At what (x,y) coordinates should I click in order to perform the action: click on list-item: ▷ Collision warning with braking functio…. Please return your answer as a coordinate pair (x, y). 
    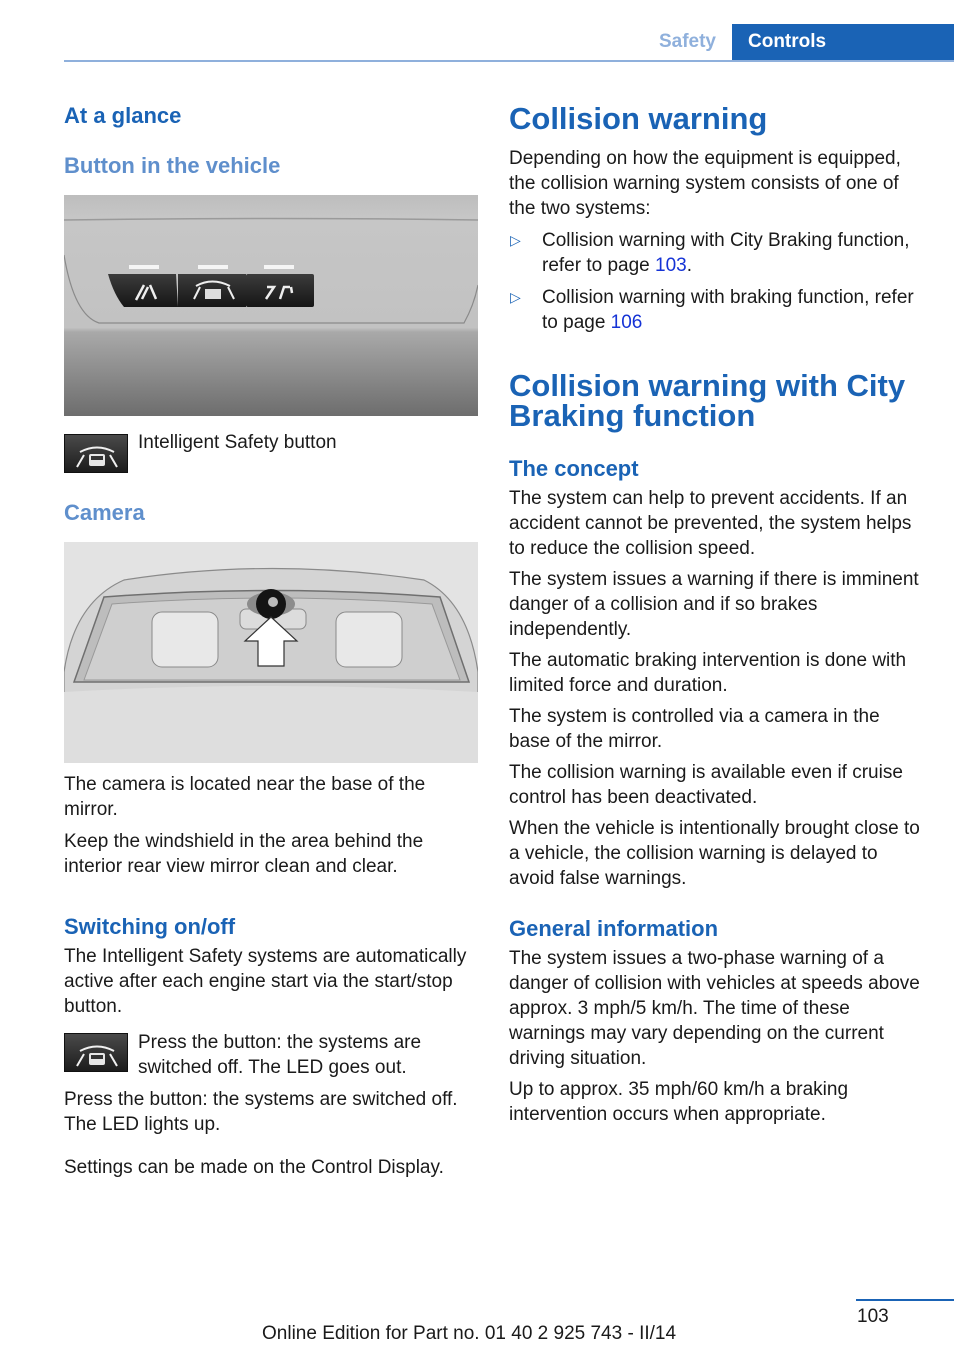
    Looking at the image, I should click on (717, 310).